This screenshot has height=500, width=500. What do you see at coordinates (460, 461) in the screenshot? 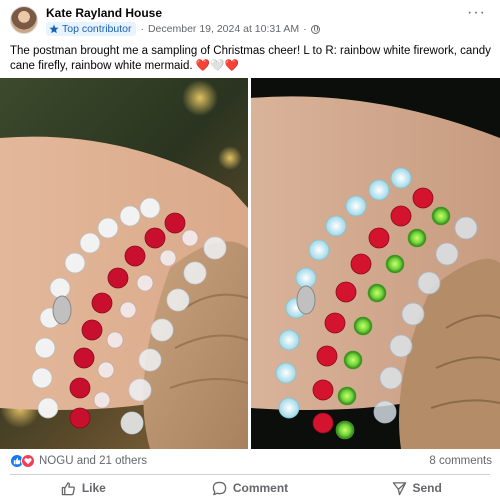
I see `comments-count: 8 comments` at bounding box center [460, 461].